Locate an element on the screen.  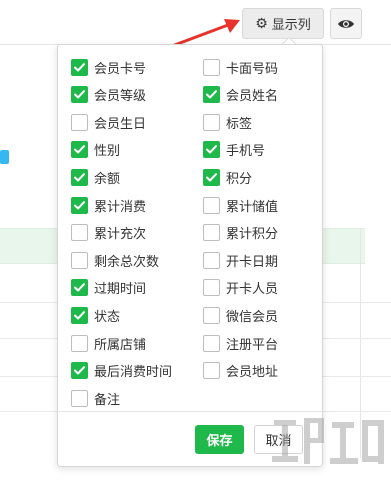
column-option: 累计充次 is located at coordinates (108, 233).